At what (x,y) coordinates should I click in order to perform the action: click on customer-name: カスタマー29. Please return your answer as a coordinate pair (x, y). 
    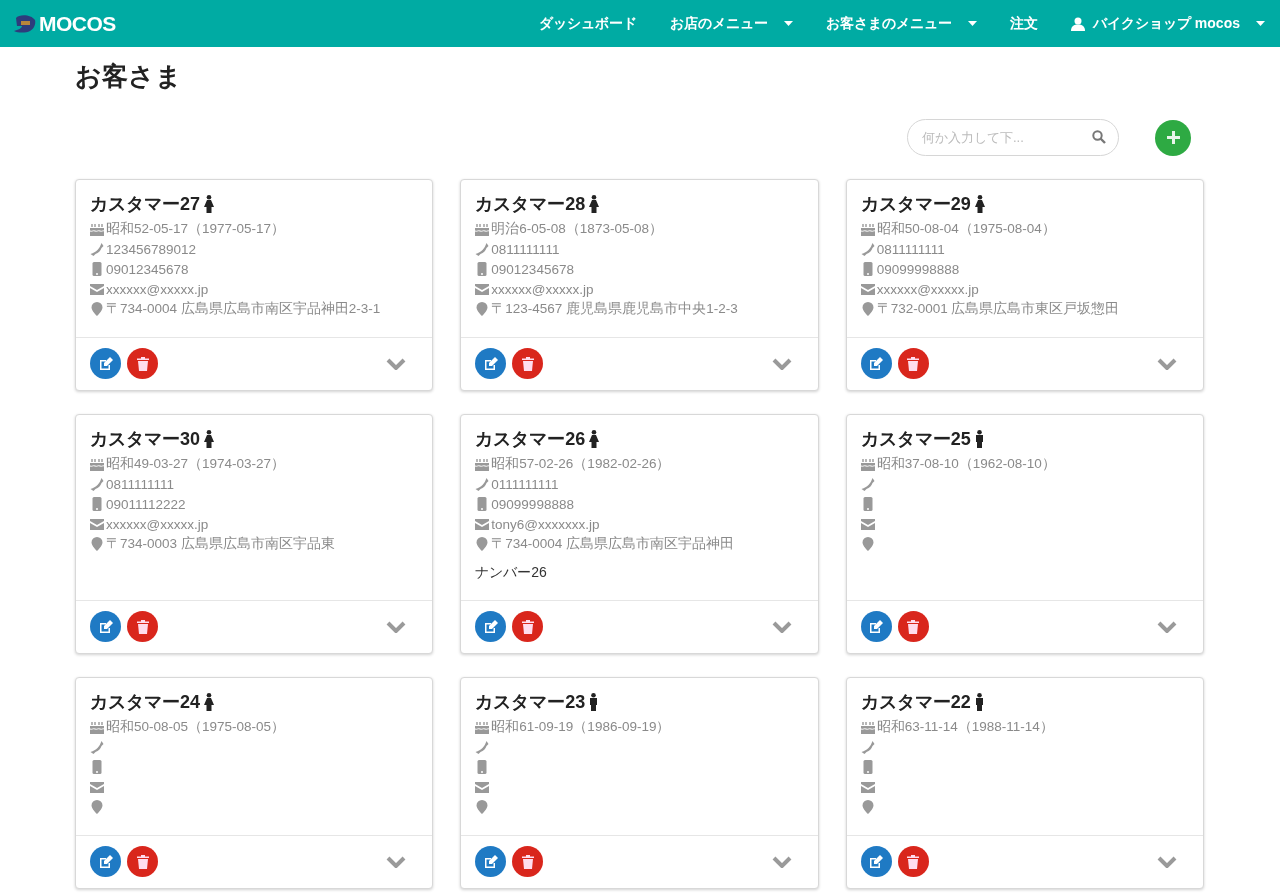
    Looking at the image, I should click on (915, 204).